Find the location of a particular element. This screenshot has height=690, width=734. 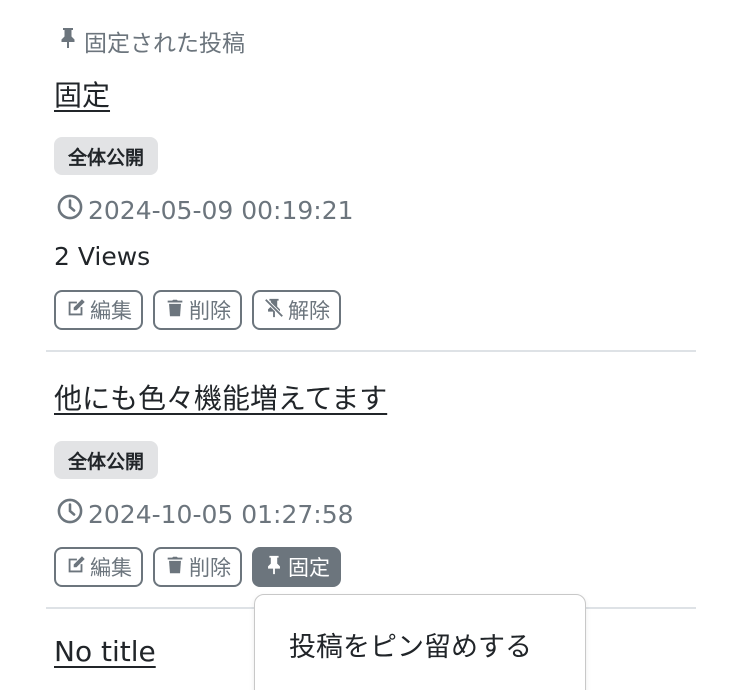

post-title-link: 他にも色々機能増えてます is located at coordinates (220, 397).